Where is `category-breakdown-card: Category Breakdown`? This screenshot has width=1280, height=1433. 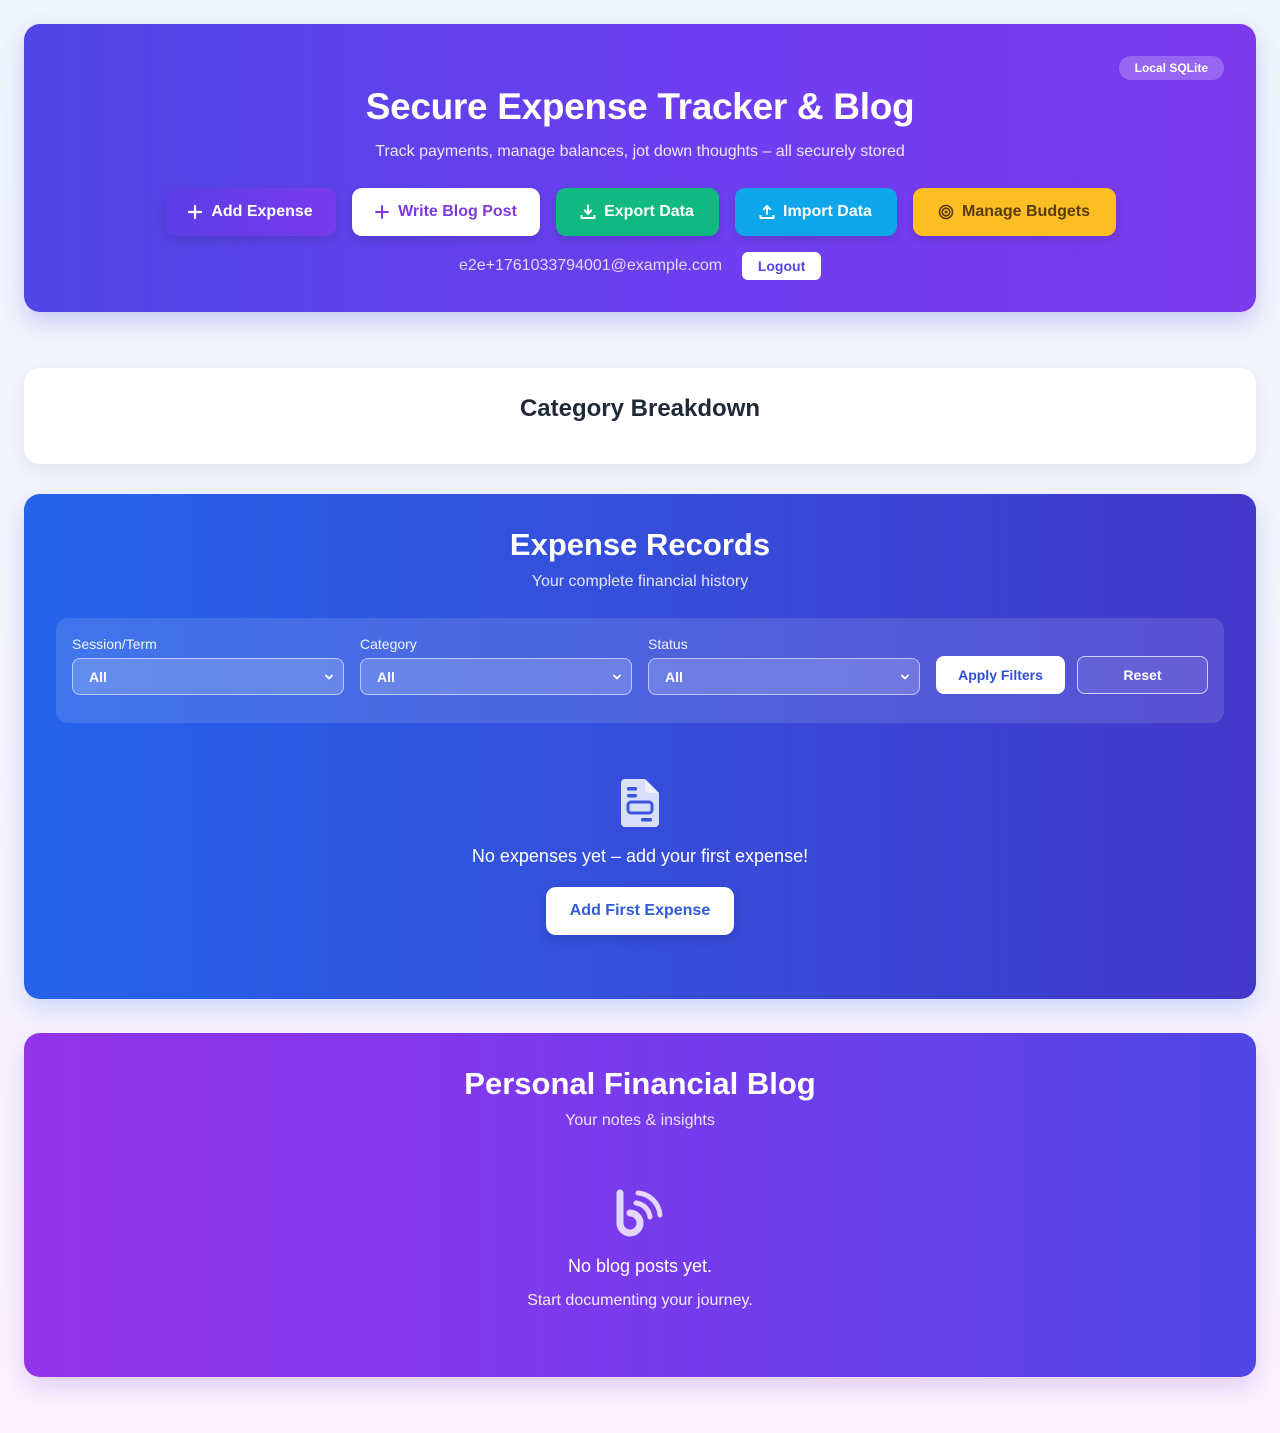
category-breakdown-card: Category Breakdown is located at coordinates (640, 416).